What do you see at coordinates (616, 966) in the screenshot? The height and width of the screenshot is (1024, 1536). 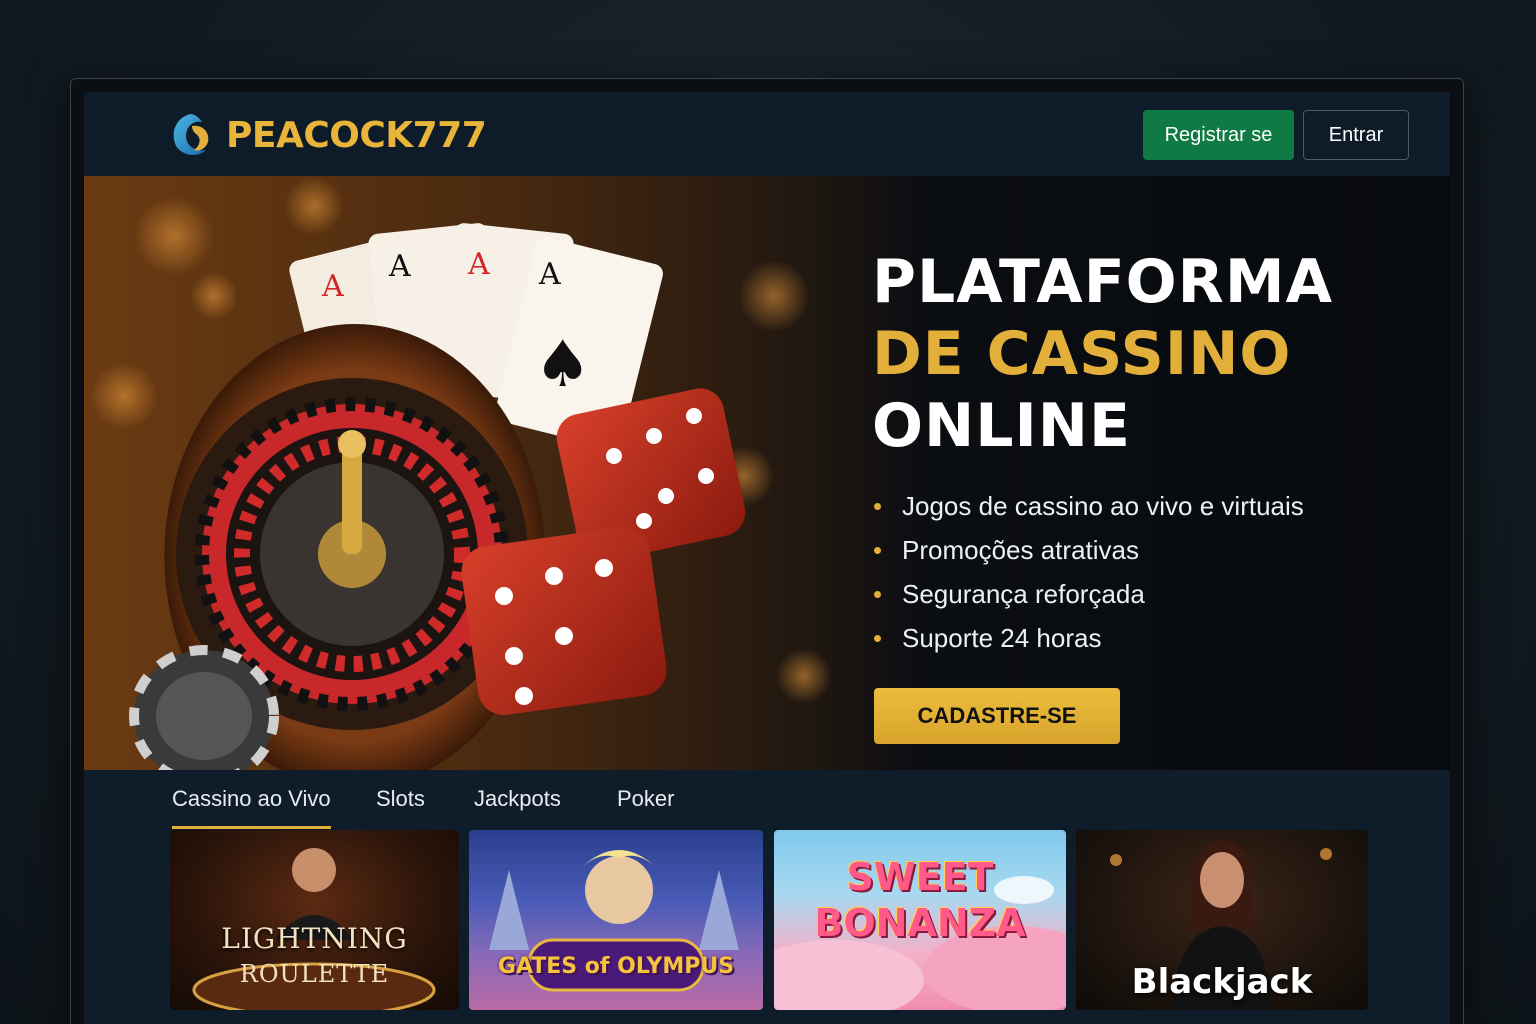 I see `game-title: GATES of OLYMPUS` at bounding box center [616, 966].